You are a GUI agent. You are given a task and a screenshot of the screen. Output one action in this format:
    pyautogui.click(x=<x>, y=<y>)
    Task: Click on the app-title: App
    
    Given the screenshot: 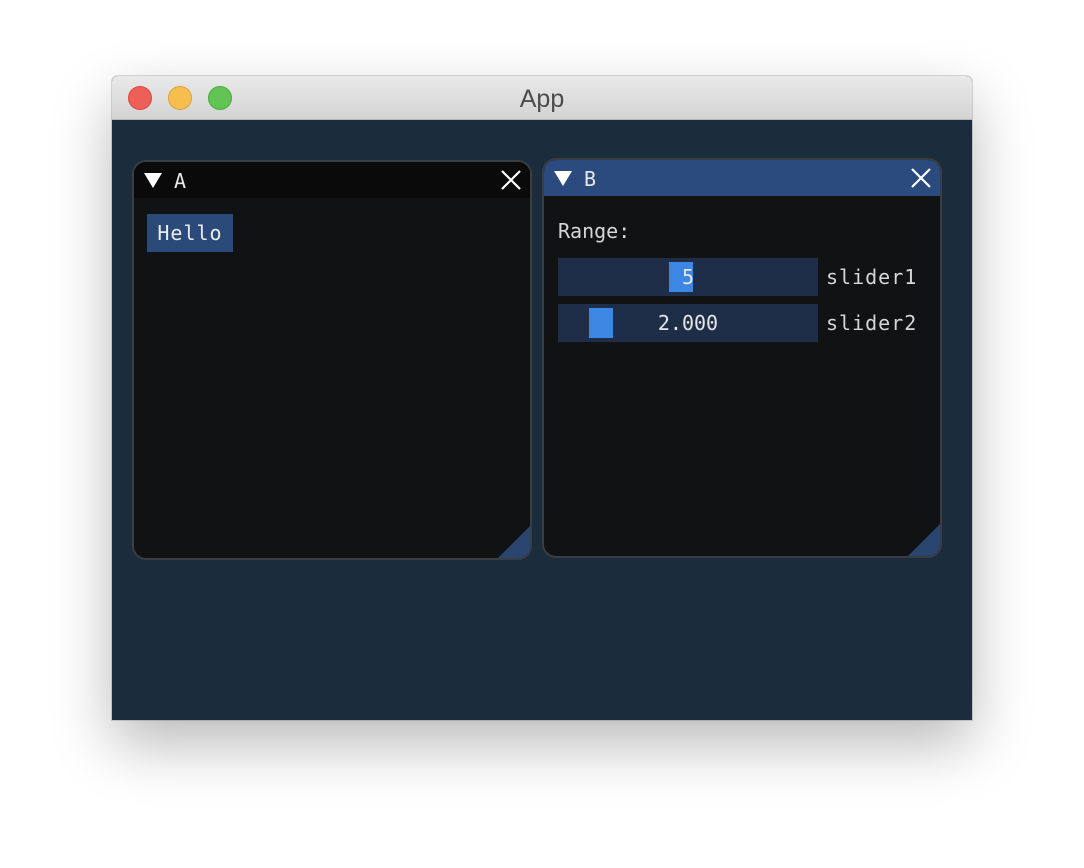 What is the action you would take?
    pyautogui.click(x=542, y=99)
    